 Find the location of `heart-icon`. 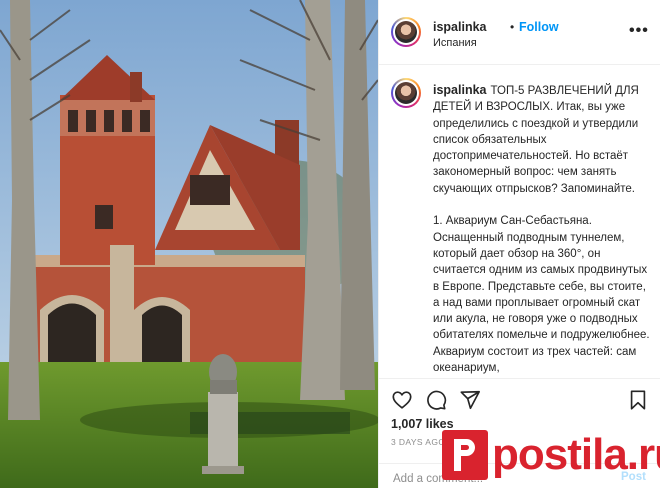

heart-icon is located at coordinates (402, 400).